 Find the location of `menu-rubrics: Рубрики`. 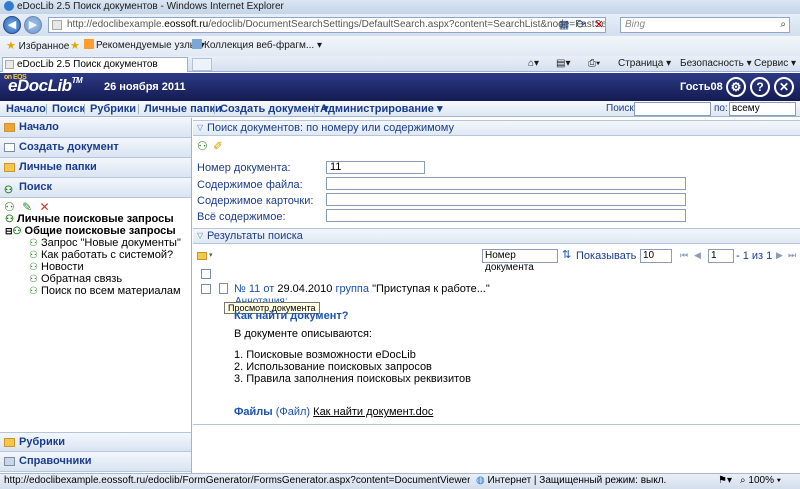

menu-rubrics: Рубрики is located at coordinates (113, 109).